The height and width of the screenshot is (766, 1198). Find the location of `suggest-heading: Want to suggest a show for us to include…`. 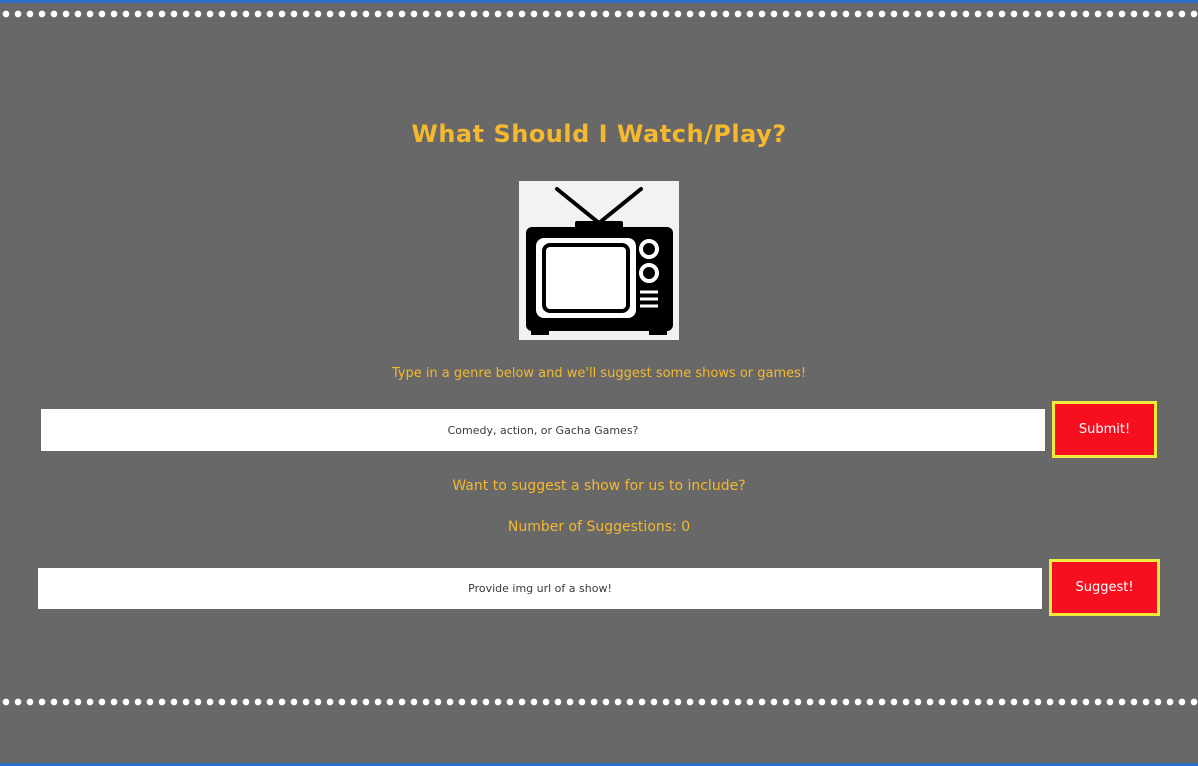

suggest-heading: Want to suggest a show for us to include… is located at coordinates (599, 486).